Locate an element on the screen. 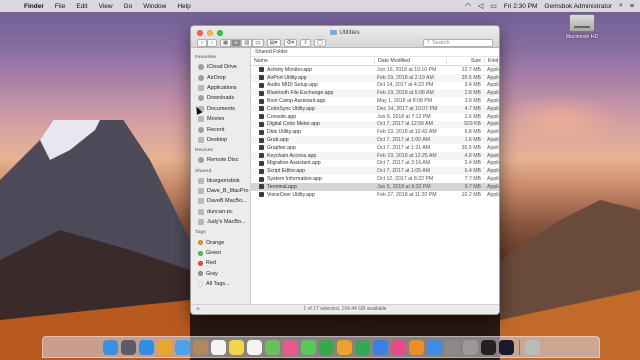 Image resolution: width=640 pixels, height=360 pixels. calendar-icon is located at coordinates (218, 347).